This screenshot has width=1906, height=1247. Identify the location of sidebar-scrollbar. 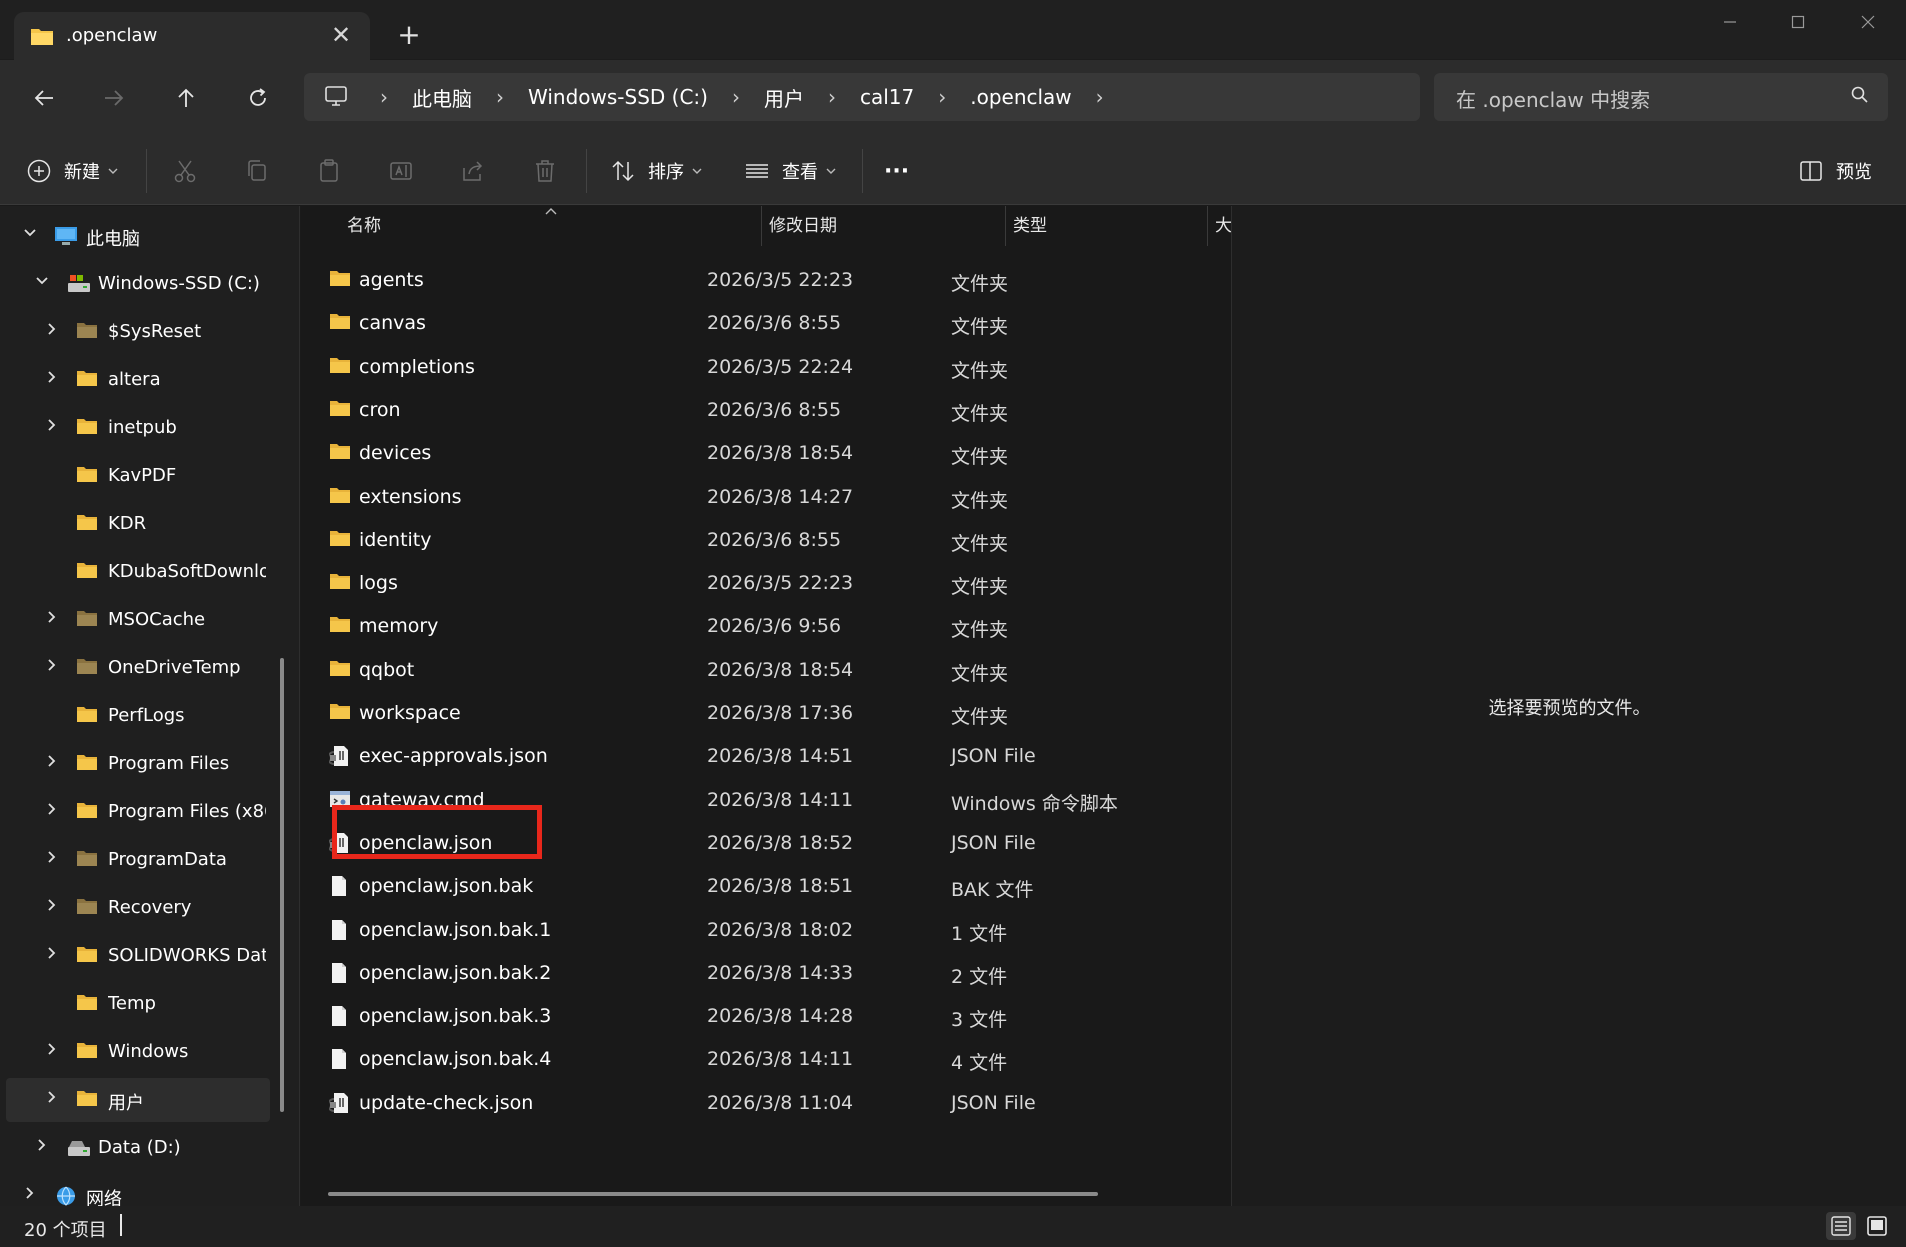
(282, 885).